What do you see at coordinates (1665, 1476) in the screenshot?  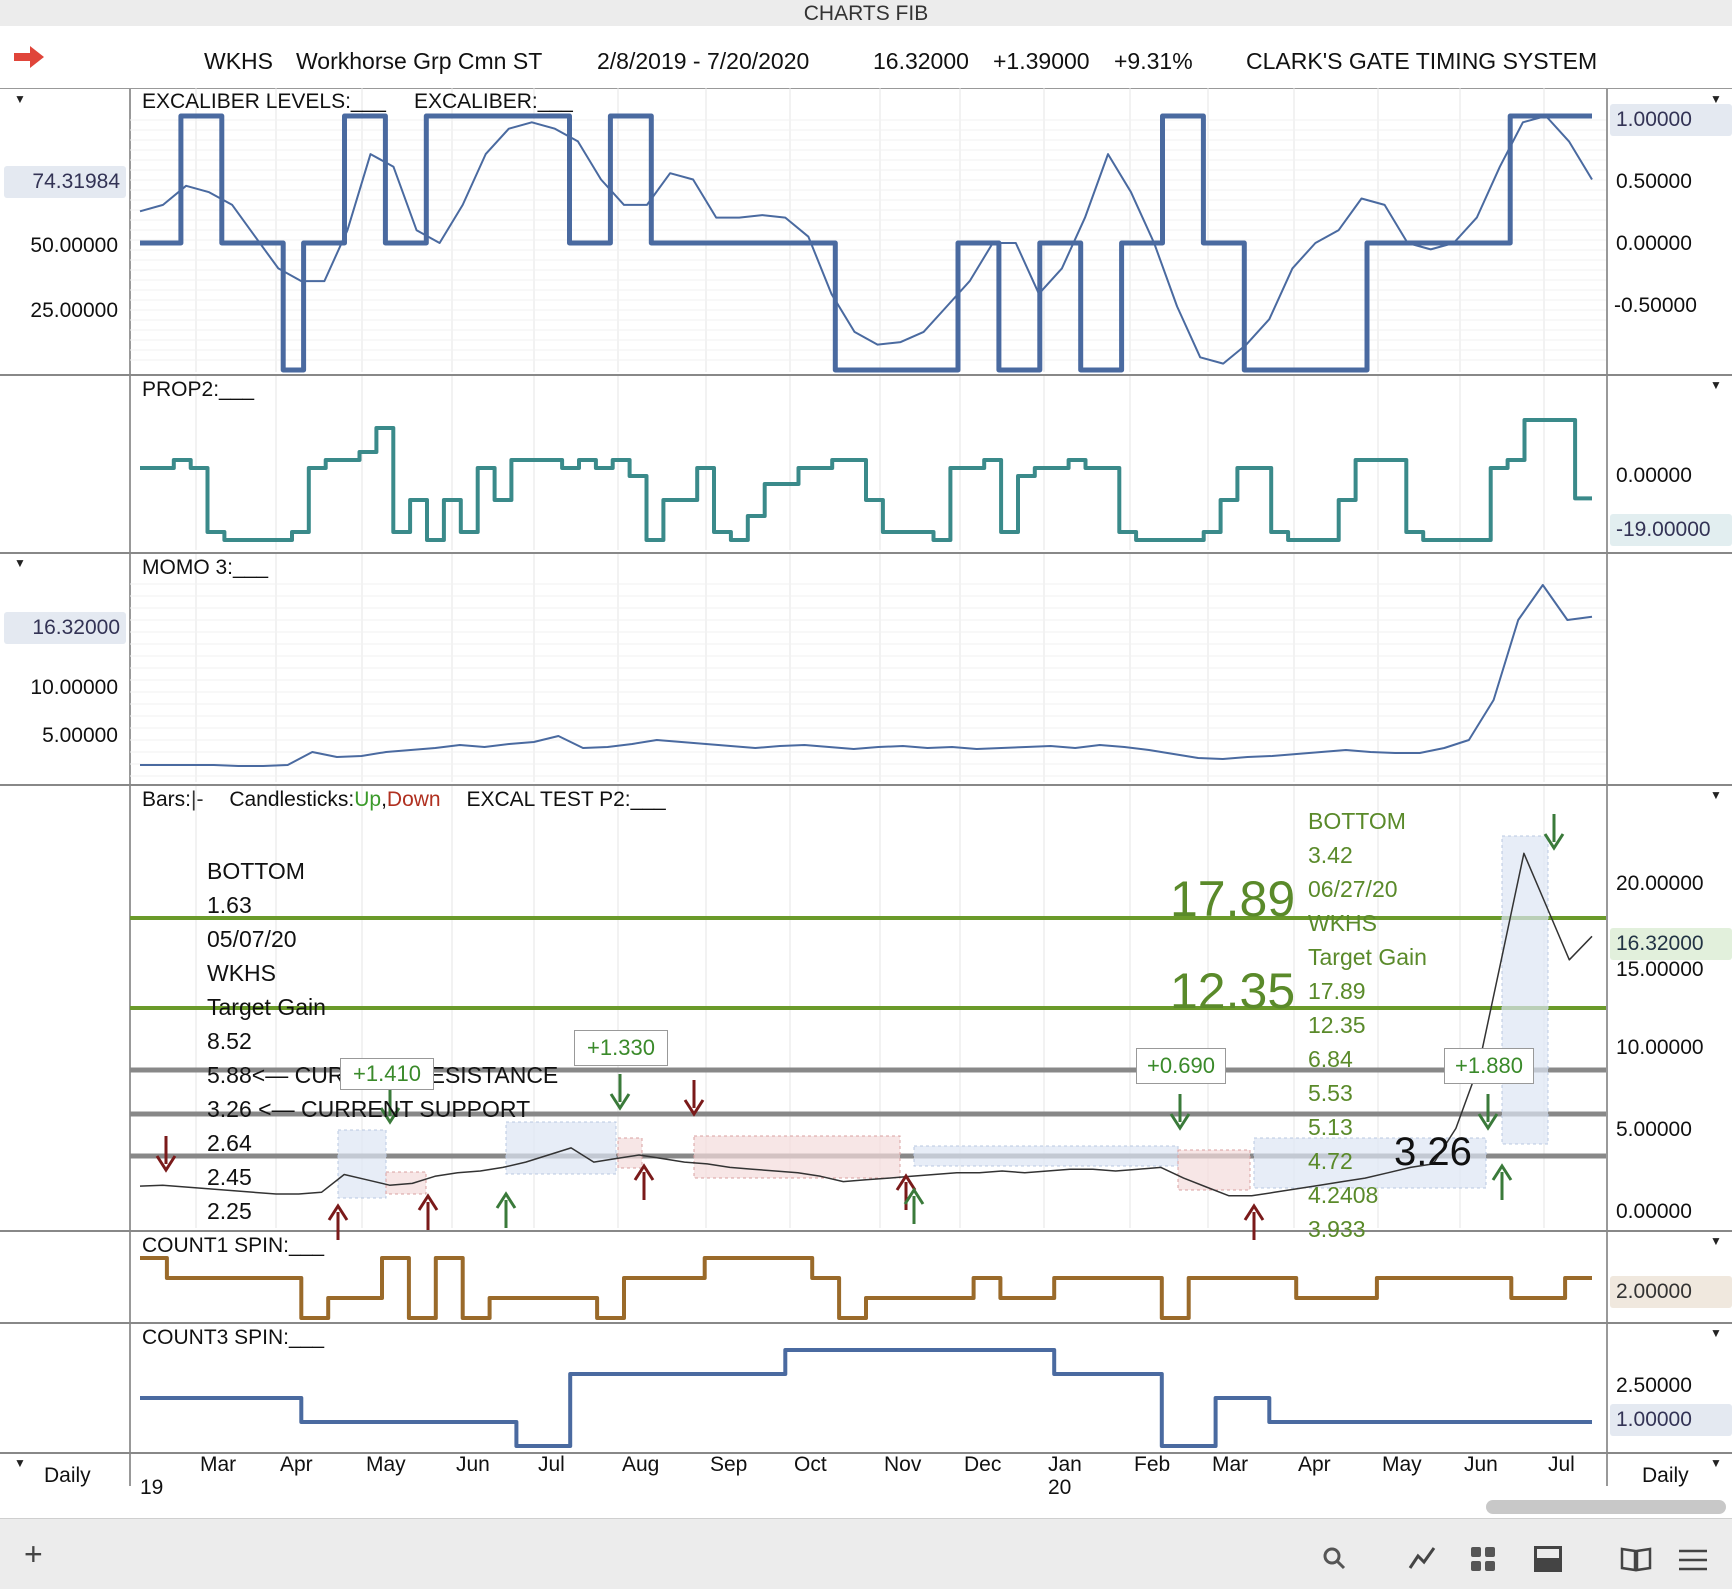 I see `period-right: Daily` at bounding box center [1665, 1476].